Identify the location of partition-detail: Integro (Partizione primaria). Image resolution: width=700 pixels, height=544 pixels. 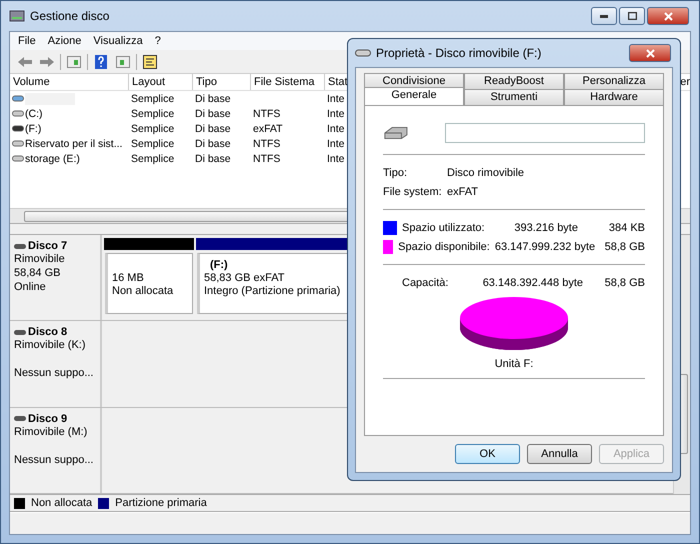
(272, 291).